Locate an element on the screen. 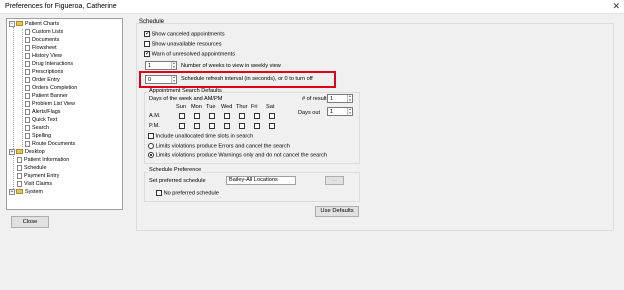  tree-item: Documents is located at coordinates (42, 40).